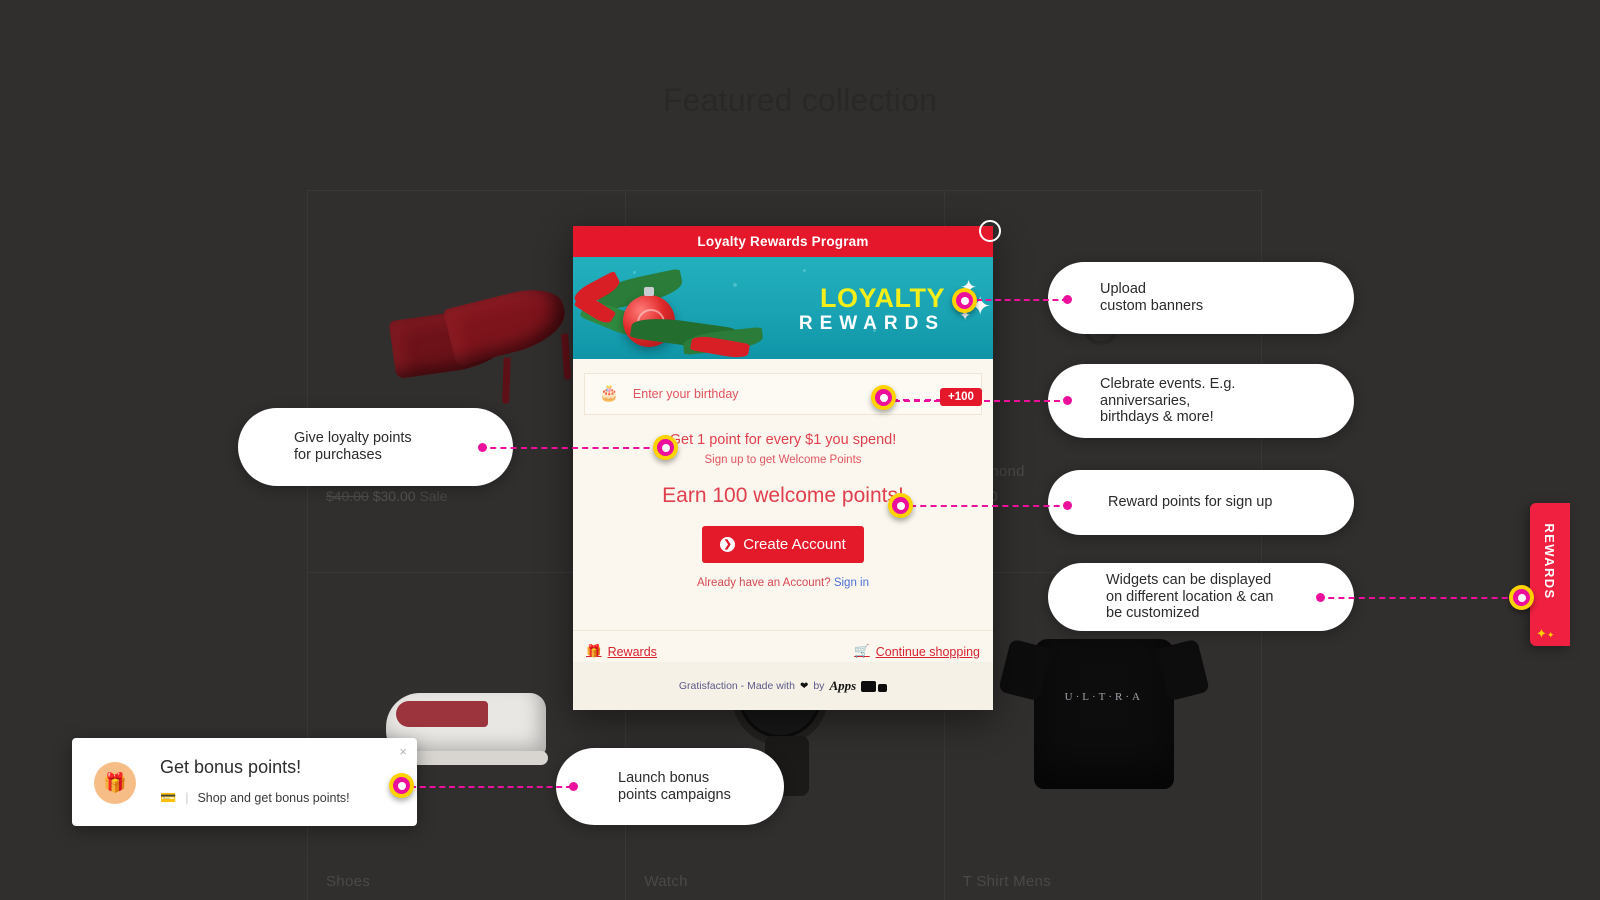 Image resolution: width=1600 pixels, height=900 pixels. Describe the element at coordinates (783, 644) in the screenshot. I see `modal-footer-links: 🎁 Rewards 🛒 Continue shopping` at that location.